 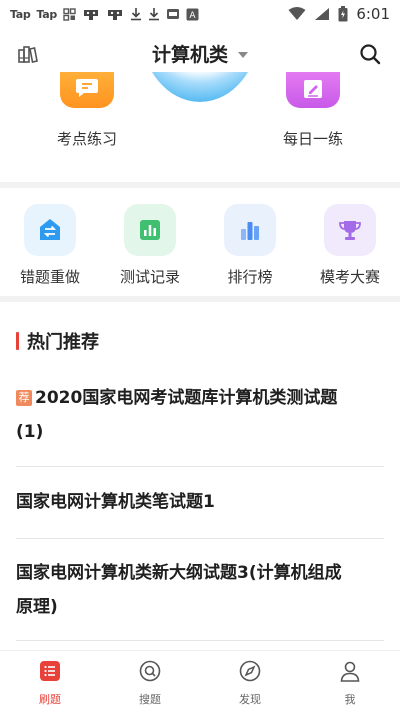 I want to click on hot-section-title: 热门推荐, so click(x=63, y=342).